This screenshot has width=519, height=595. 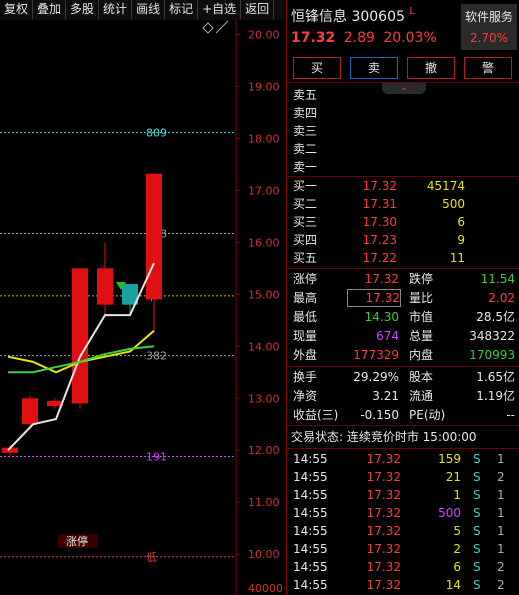 What do you see at coordinates (379, 186) in the screenshot?
I see `level-price: 17.32` at bounding box center [379, 186].